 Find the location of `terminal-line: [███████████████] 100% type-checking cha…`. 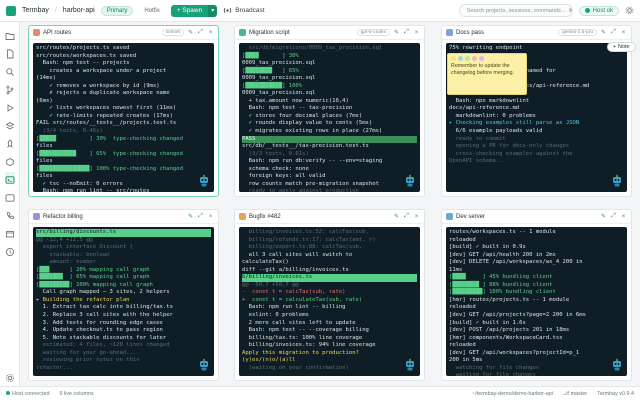

terminal-line: [███████████████] 100% type-checking cha… is located at coordinates (109, 168).